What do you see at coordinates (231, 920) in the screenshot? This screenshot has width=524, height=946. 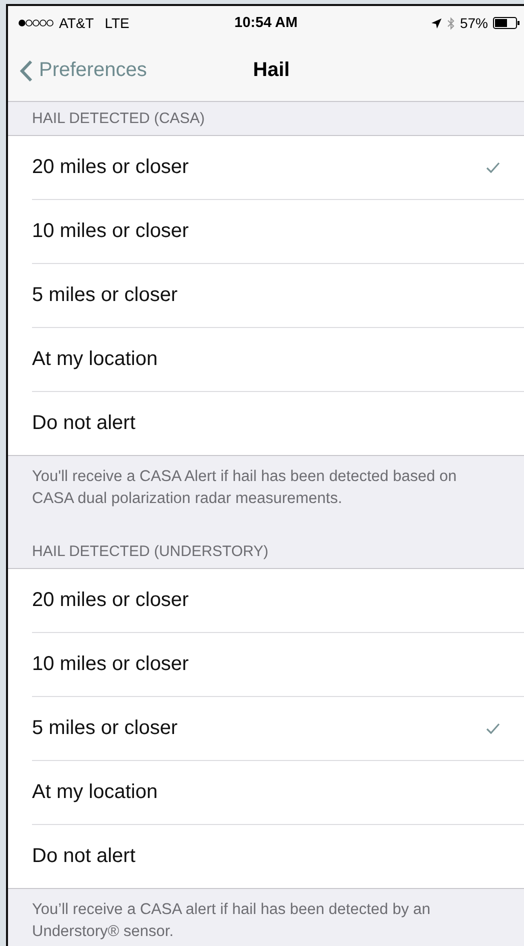 I see `section-footer: You’ll receive a CASA alert if hail has been detected by an Understory® sensor.` at bounding box center [231, 920].